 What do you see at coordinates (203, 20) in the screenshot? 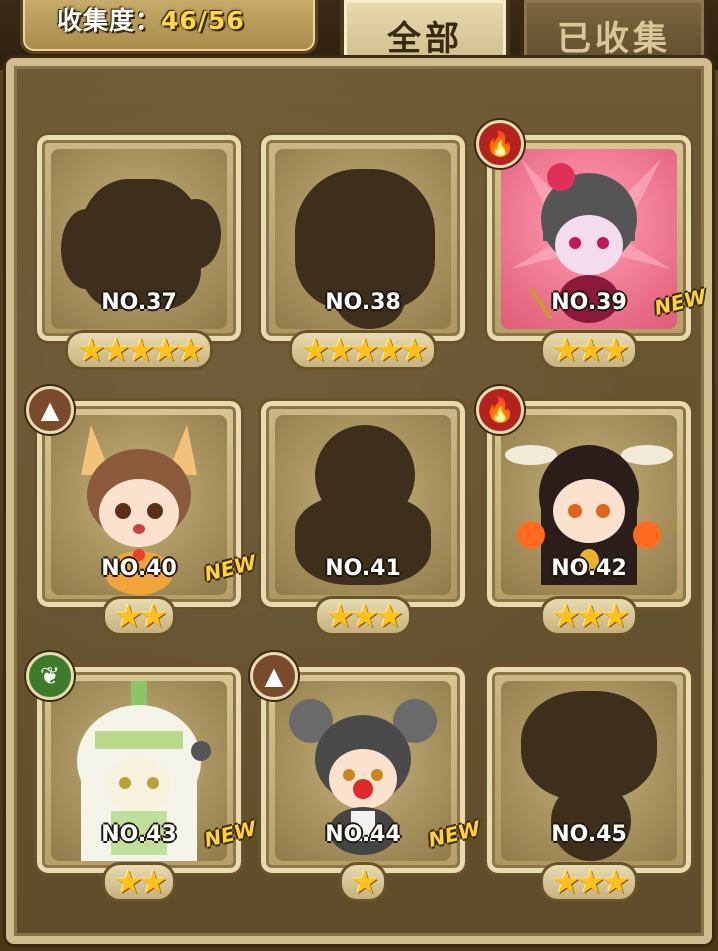
I see `progress-value: 46/56` at bounding box center [203, 20].